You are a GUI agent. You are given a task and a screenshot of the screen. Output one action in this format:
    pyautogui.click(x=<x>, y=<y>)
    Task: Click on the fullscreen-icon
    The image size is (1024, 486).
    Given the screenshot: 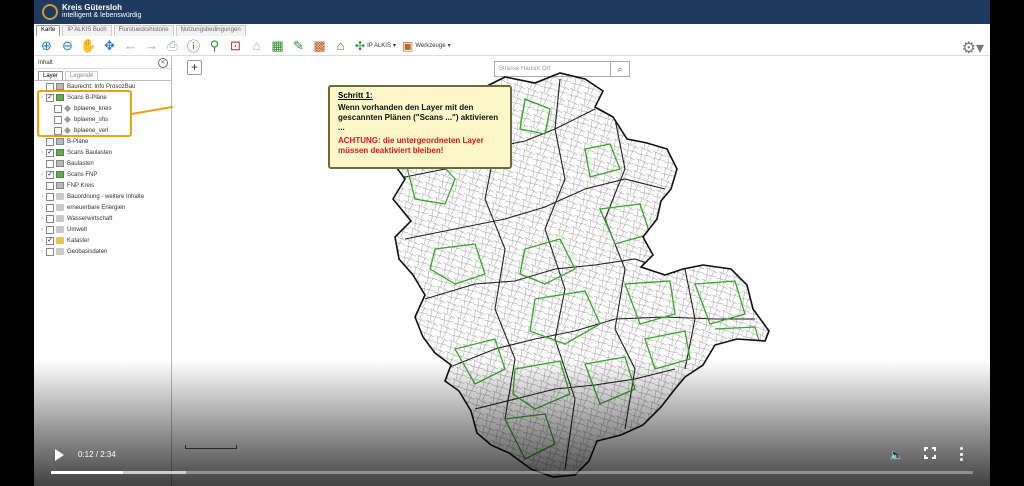 What is the action you would take?
    pyautogui.click(x=930, y=453)
    